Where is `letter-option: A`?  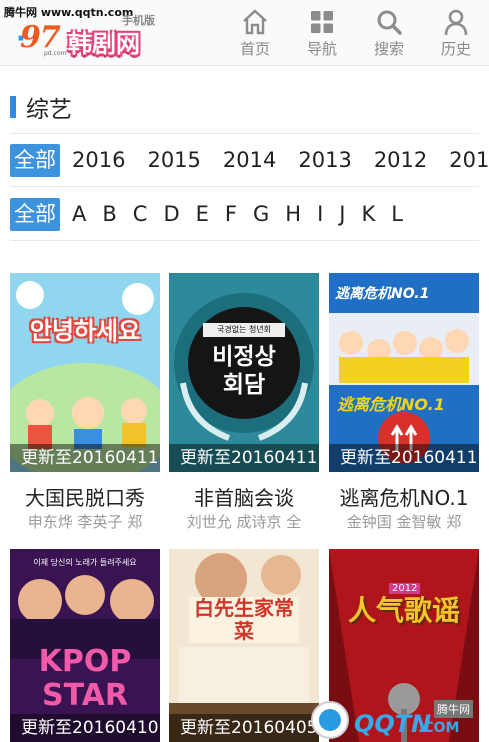 letter-option: A is located at coordinates (79, 214).